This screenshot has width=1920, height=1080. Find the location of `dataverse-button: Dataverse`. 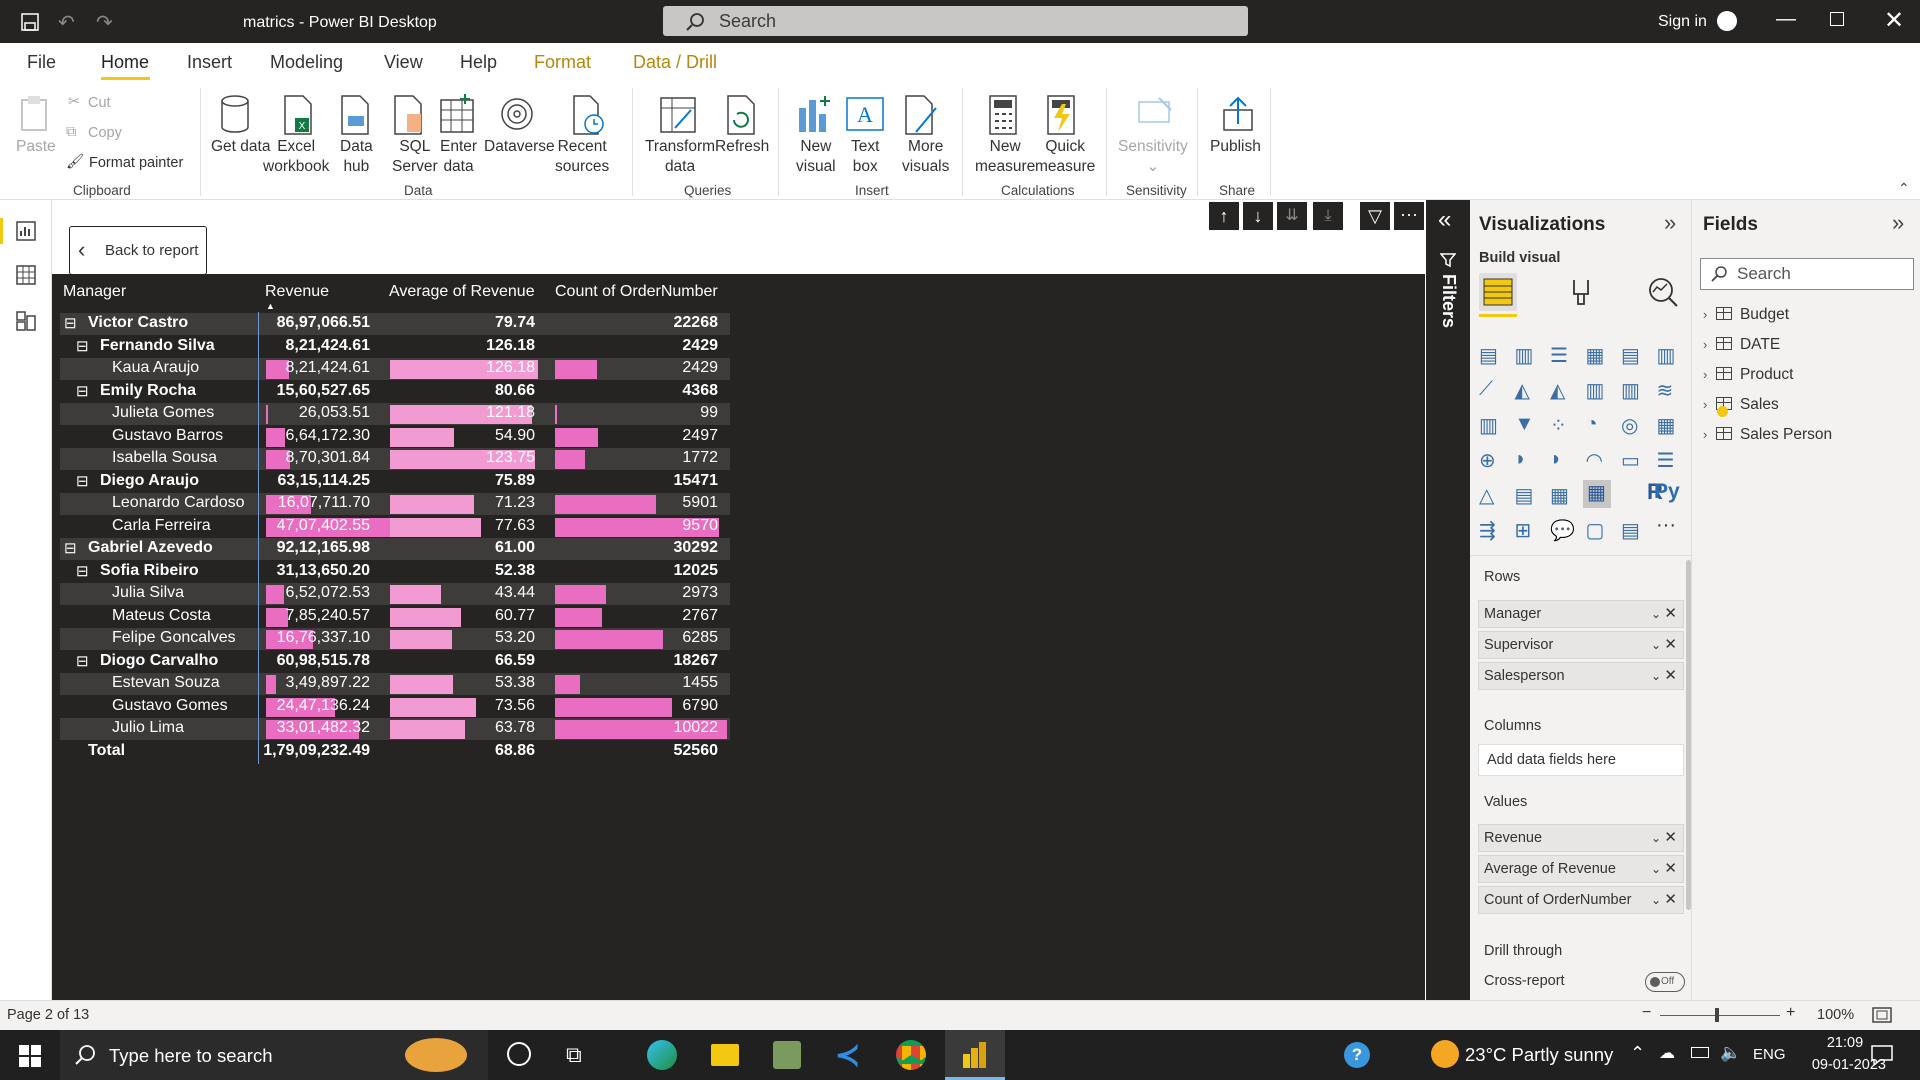

dataverse-button: Dataverse is located at coordinates (519, 147).